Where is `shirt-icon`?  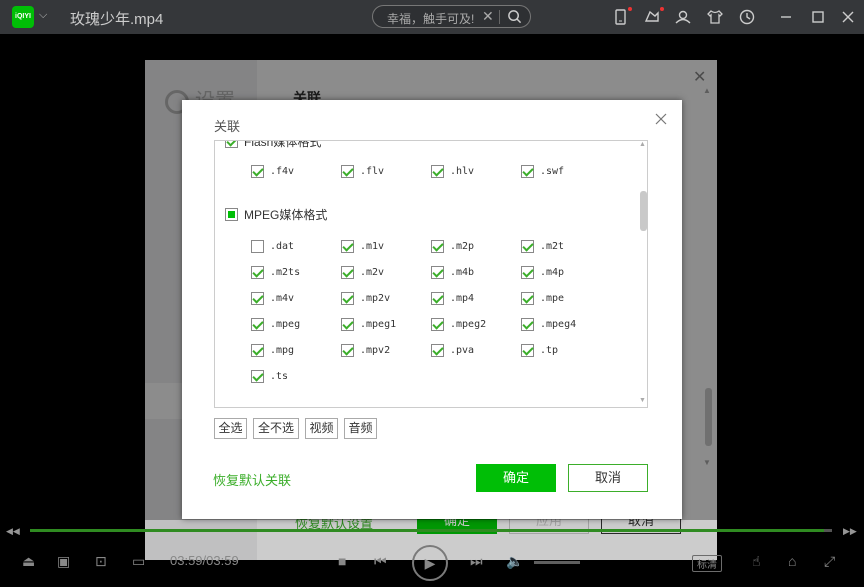
shirt-icon is located at coordinates (715, 17).